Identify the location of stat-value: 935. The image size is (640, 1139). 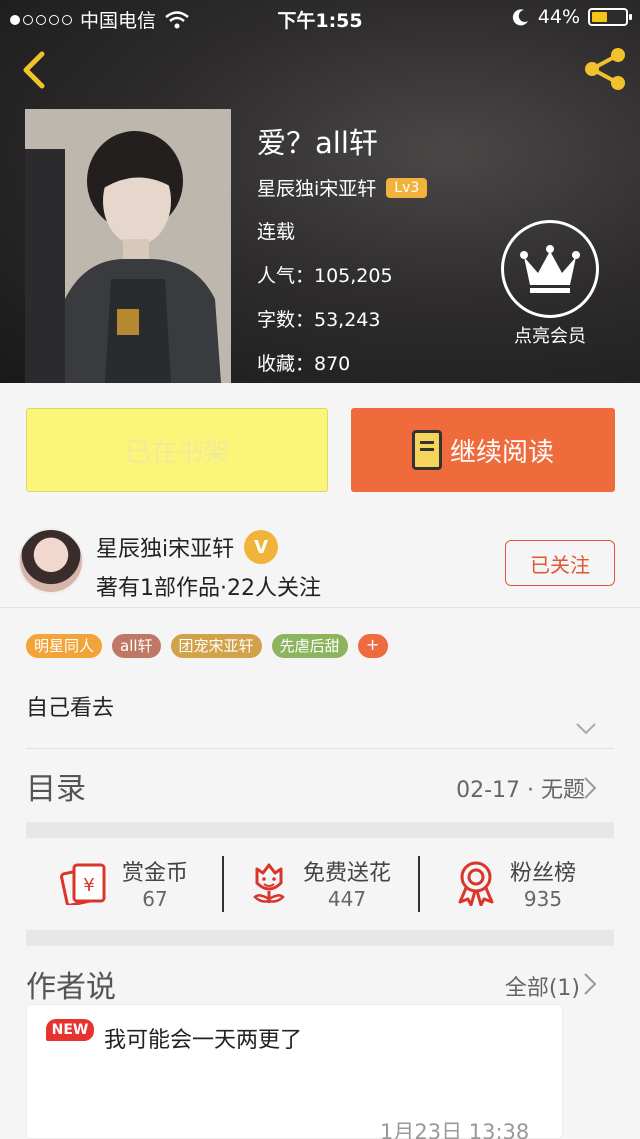
(543, 899).